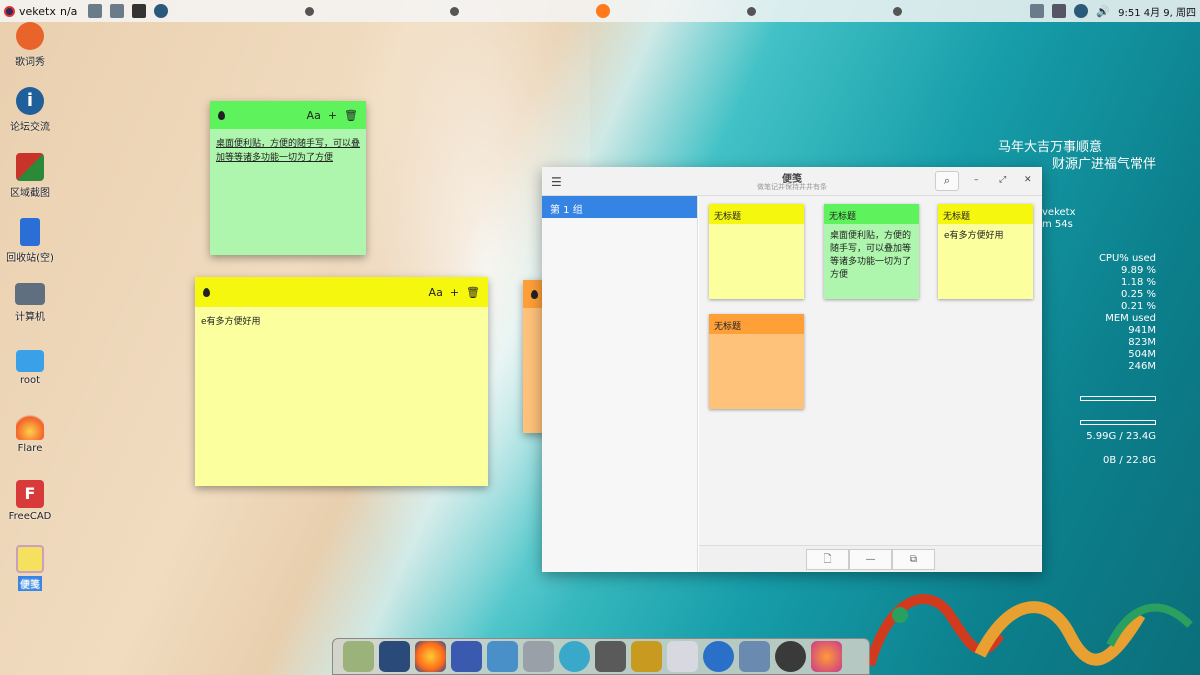 This screenshot has height=675, width=1200. Describe the element at coordinates (620, 384) in the screenshot. I see `group-sidebar: 第 1 组` at that location.